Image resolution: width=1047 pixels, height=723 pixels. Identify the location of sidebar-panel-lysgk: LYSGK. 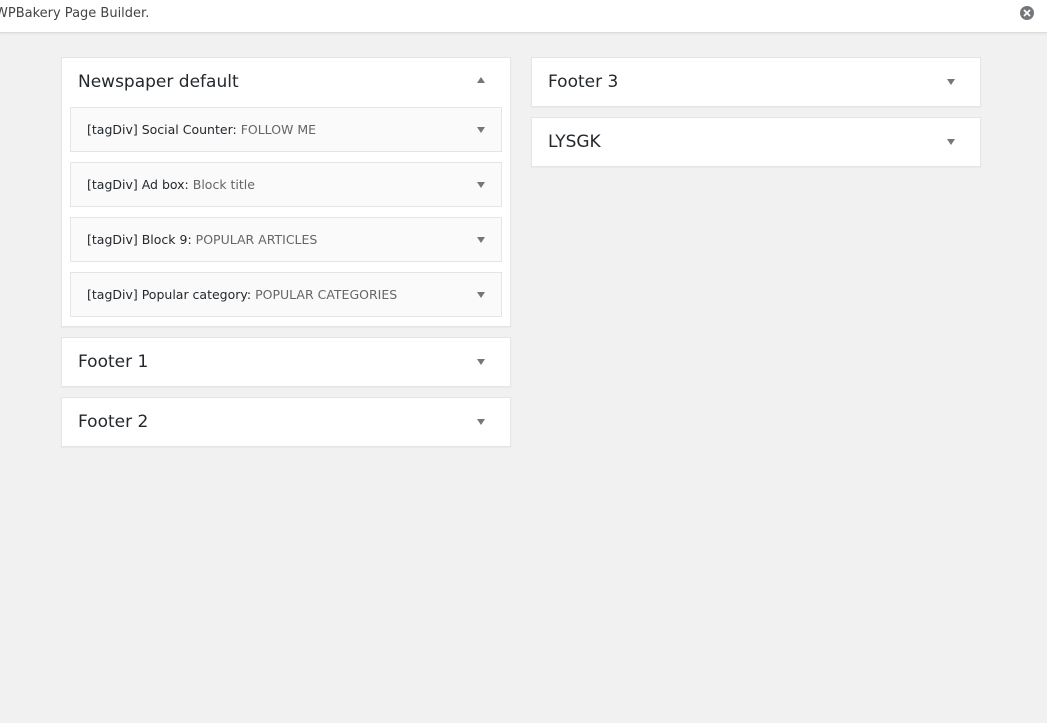
(756, 142).